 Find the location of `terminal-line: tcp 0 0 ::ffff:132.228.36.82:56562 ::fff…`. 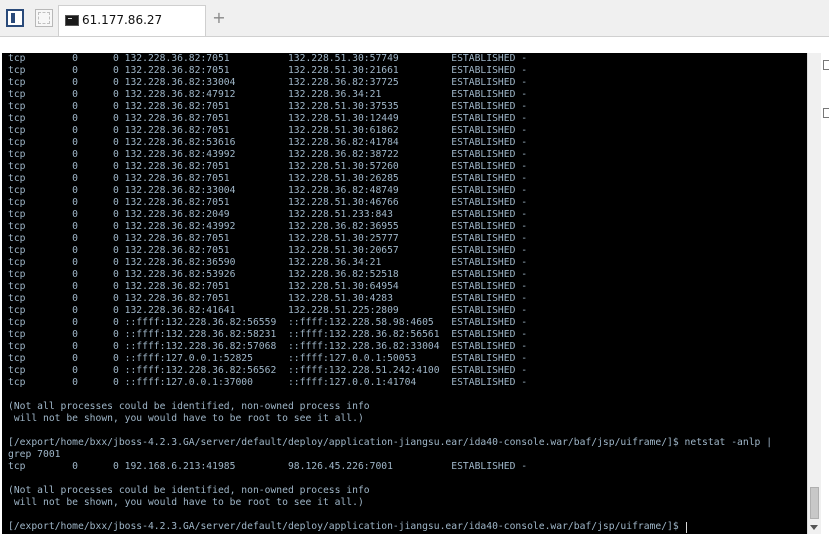

terminal-line: tcp 0 0 ::ffff:132.228.36.82:56562 ::fff… is located at coordinates (268, 370).